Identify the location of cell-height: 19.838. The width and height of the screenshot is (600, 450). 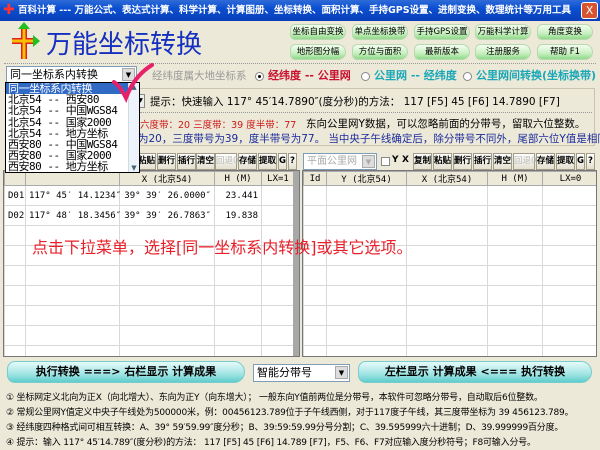
(238, 215).